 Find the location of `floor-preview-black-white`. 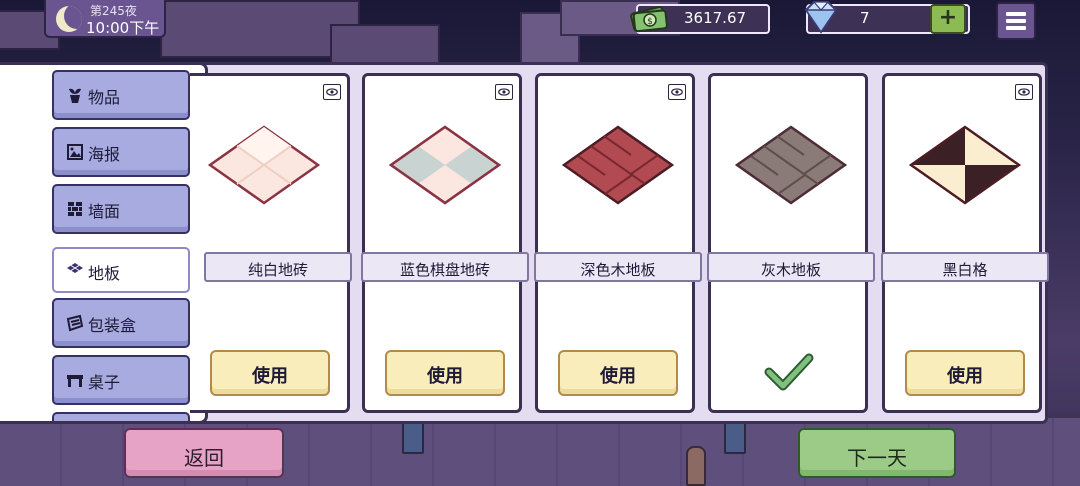

floor-preview-black-white is located at coordinates (965, 165).